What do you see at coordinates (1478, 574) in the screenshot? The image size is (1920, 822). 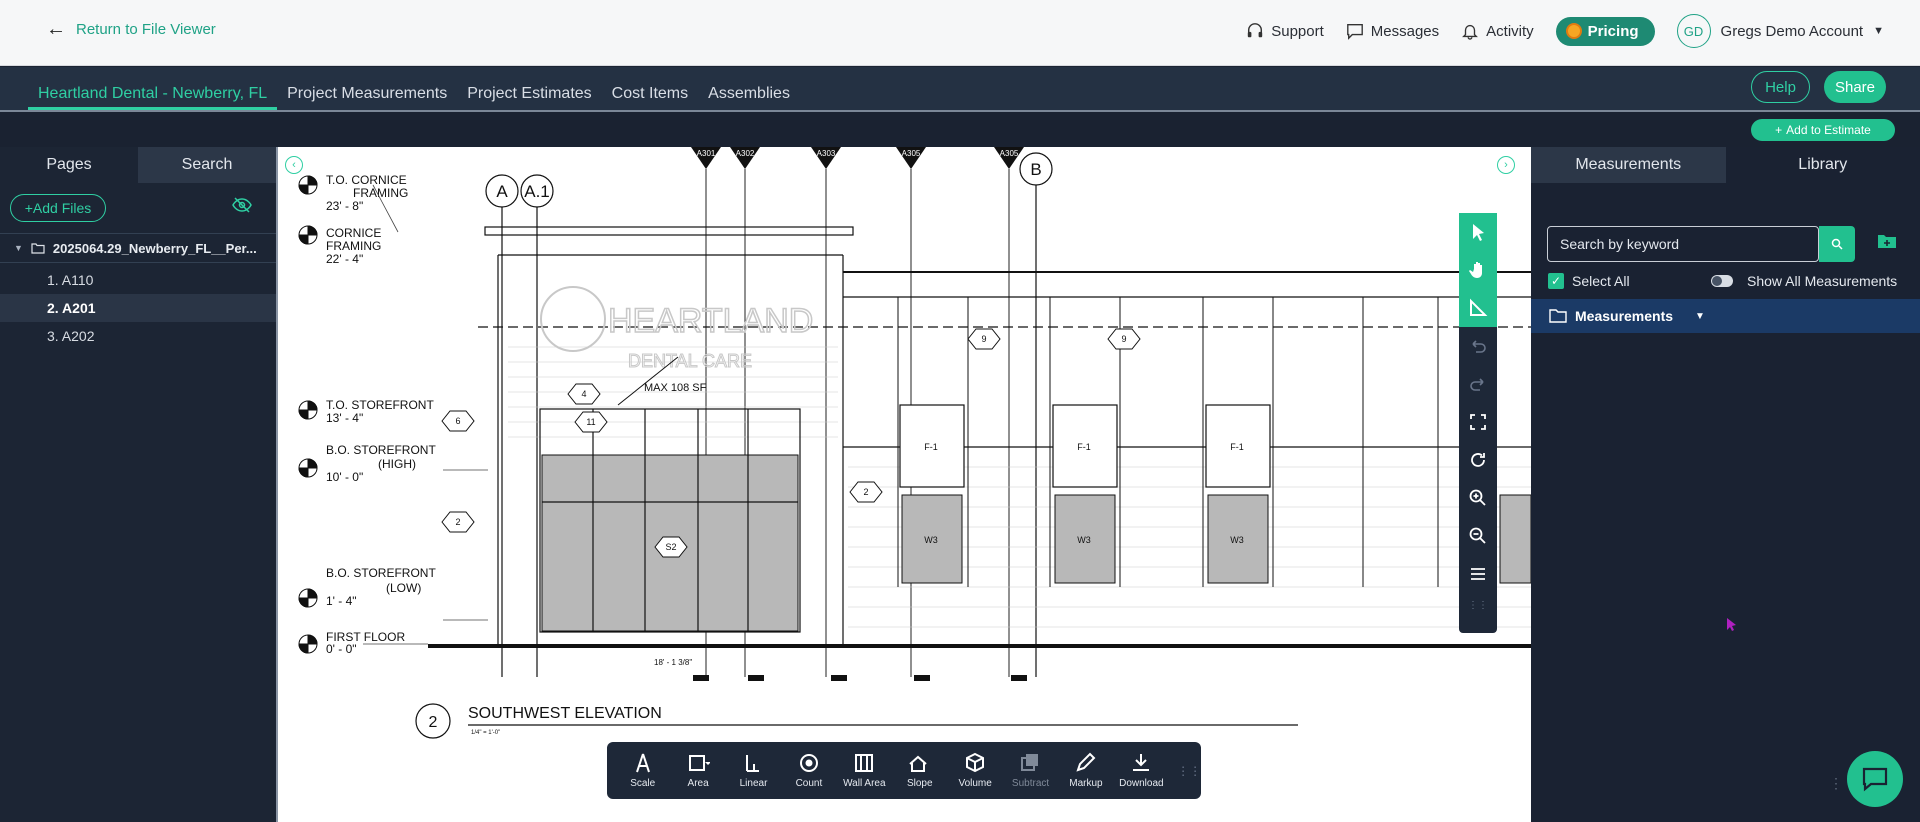 I see `layers-button` at bounding box center [1478, 574].